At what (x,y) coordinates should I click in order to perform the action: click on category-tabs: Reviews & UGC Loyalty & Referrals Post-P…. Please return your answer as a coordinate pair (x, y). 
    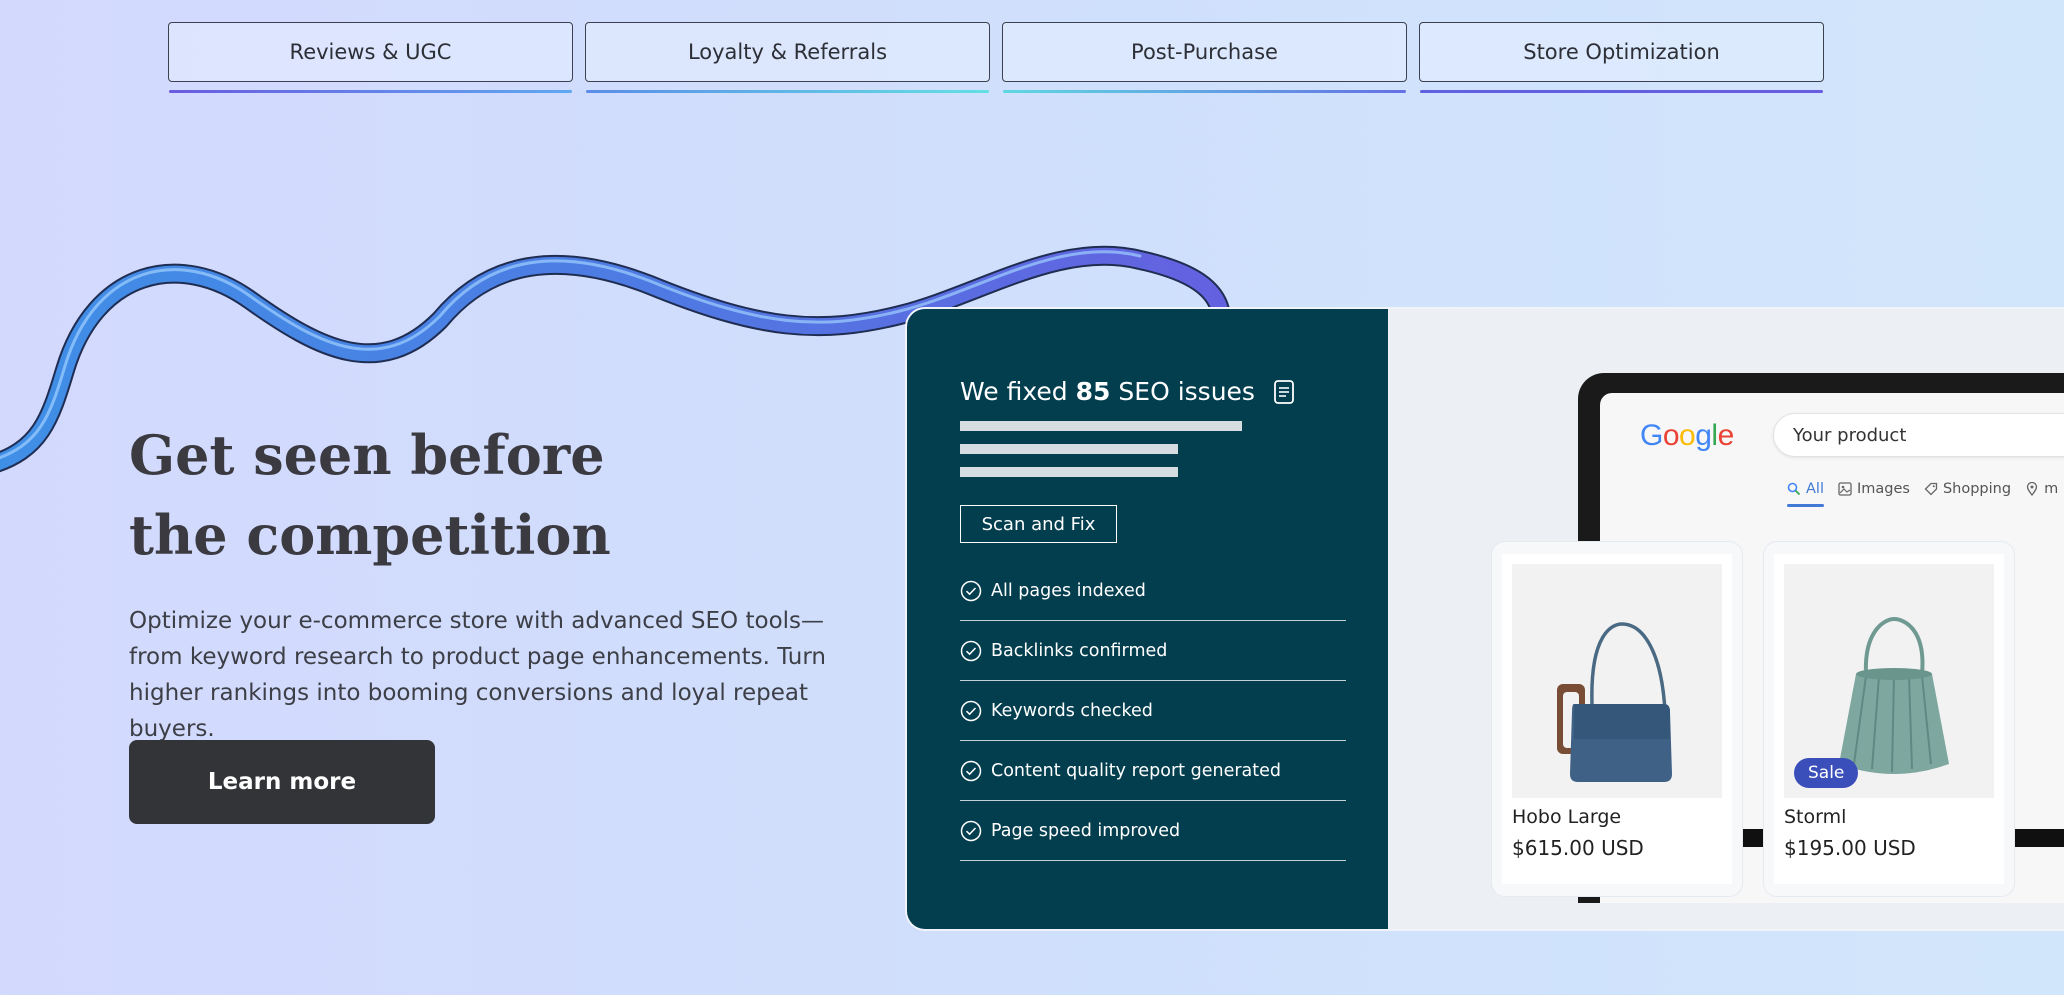
    Looking at the image, I should click on (996, 57).